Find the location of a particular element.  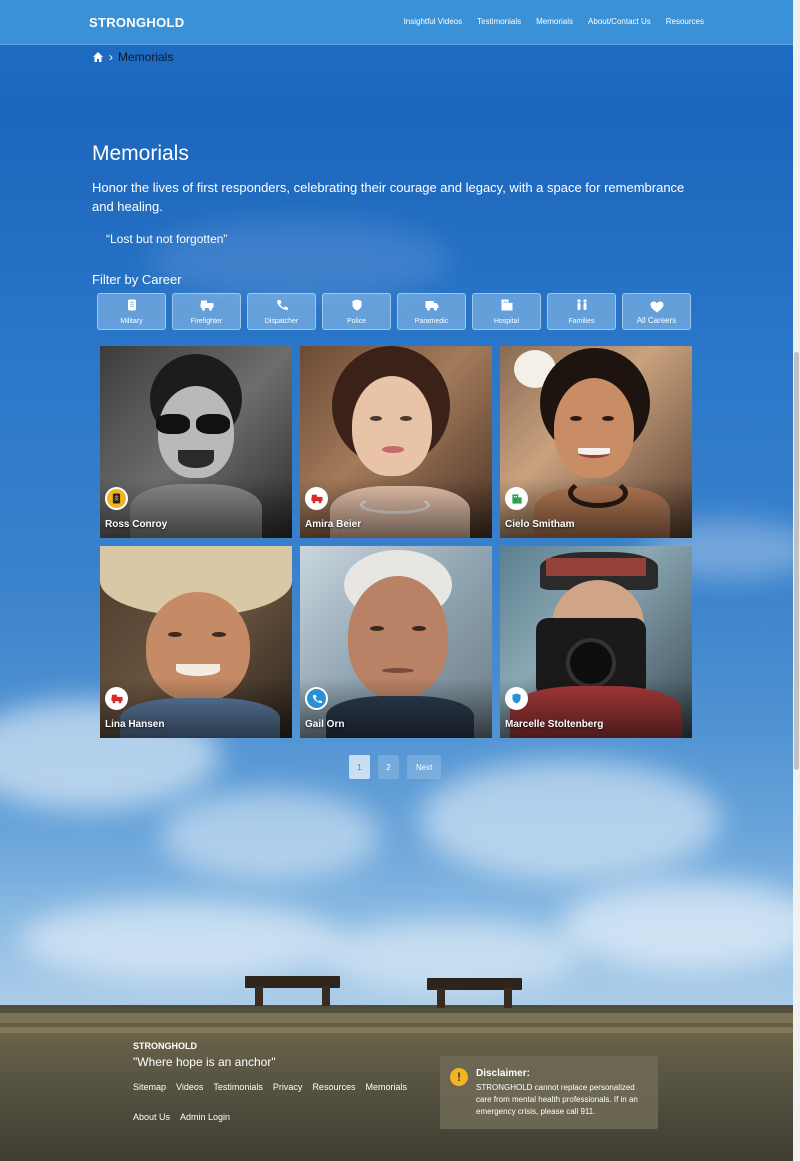

memorial-card: Gail Orn is located at coordinates (396, 642).